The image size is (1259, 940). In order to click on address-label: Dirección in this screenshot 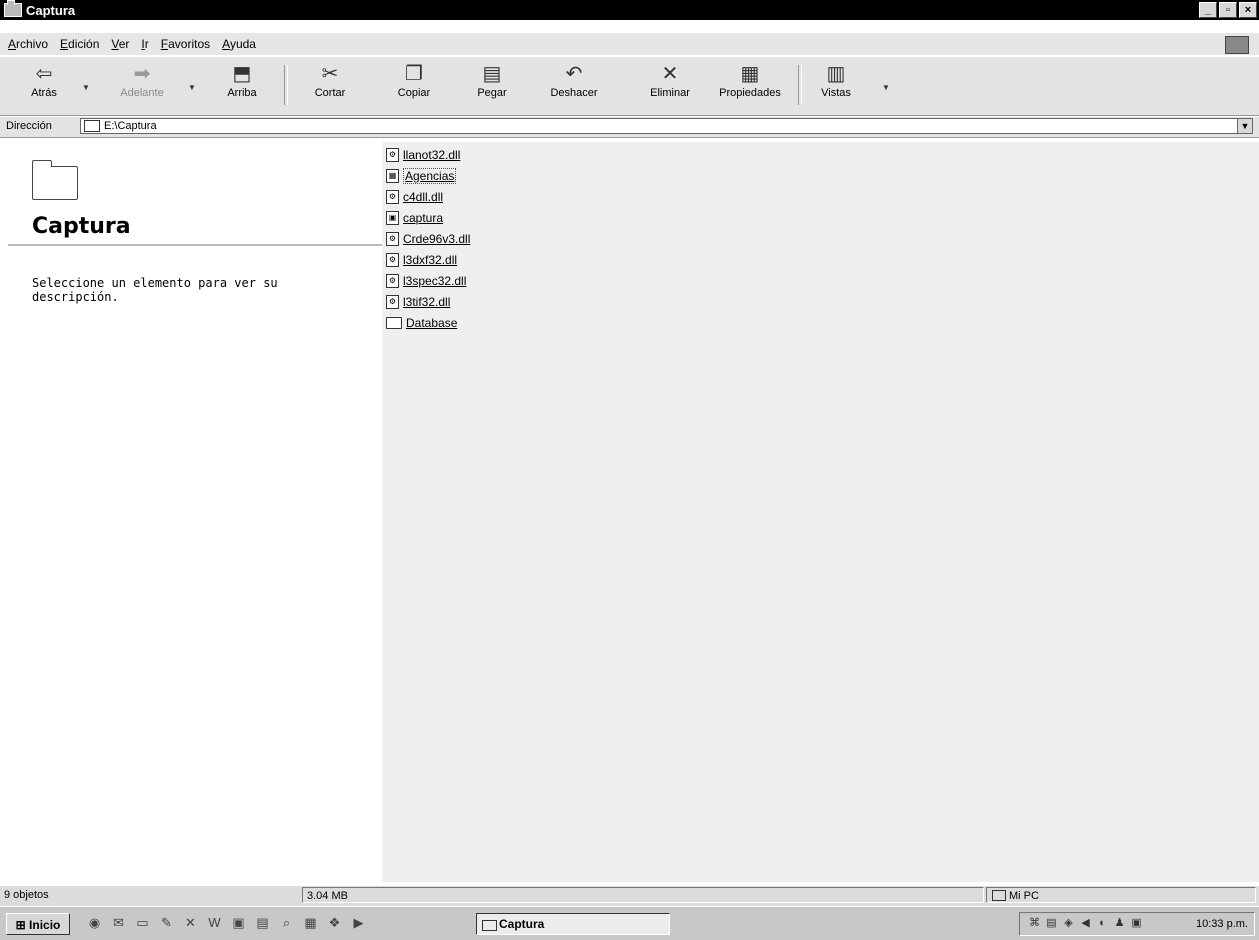, I will do `click(29, 126)`.